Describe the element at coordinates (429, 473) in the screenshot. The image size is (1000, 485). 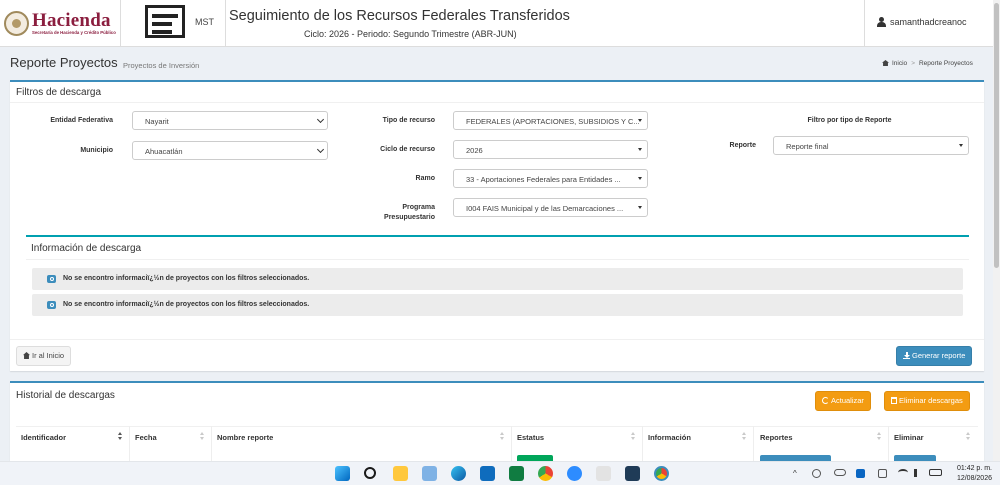
I see `weather-icon` at that location.